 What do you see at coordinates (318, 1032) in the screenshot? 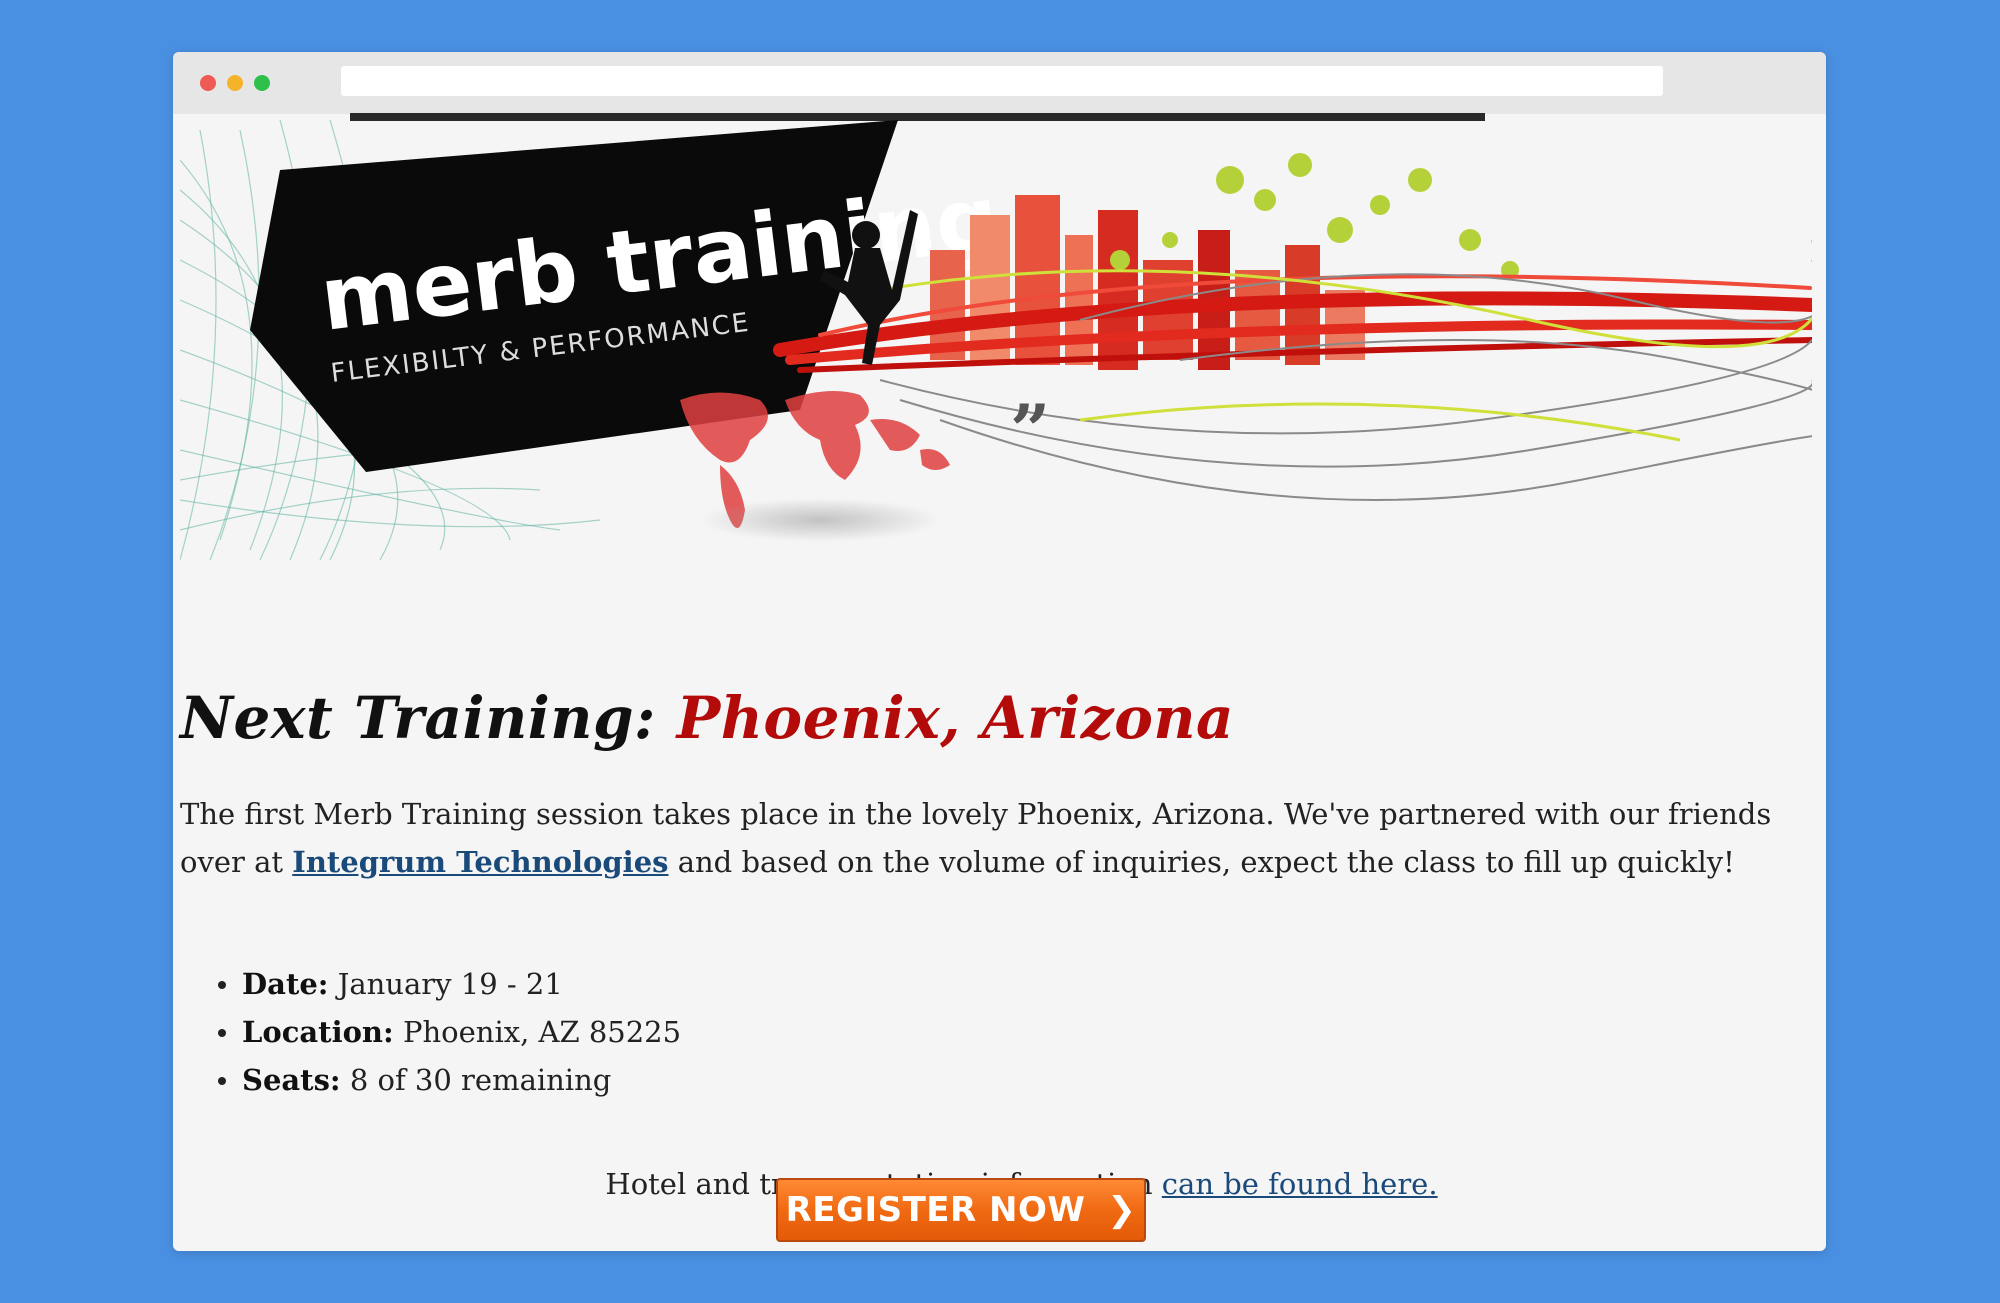
I see `detail-label: Location:` at bounding box center [318, 1032].